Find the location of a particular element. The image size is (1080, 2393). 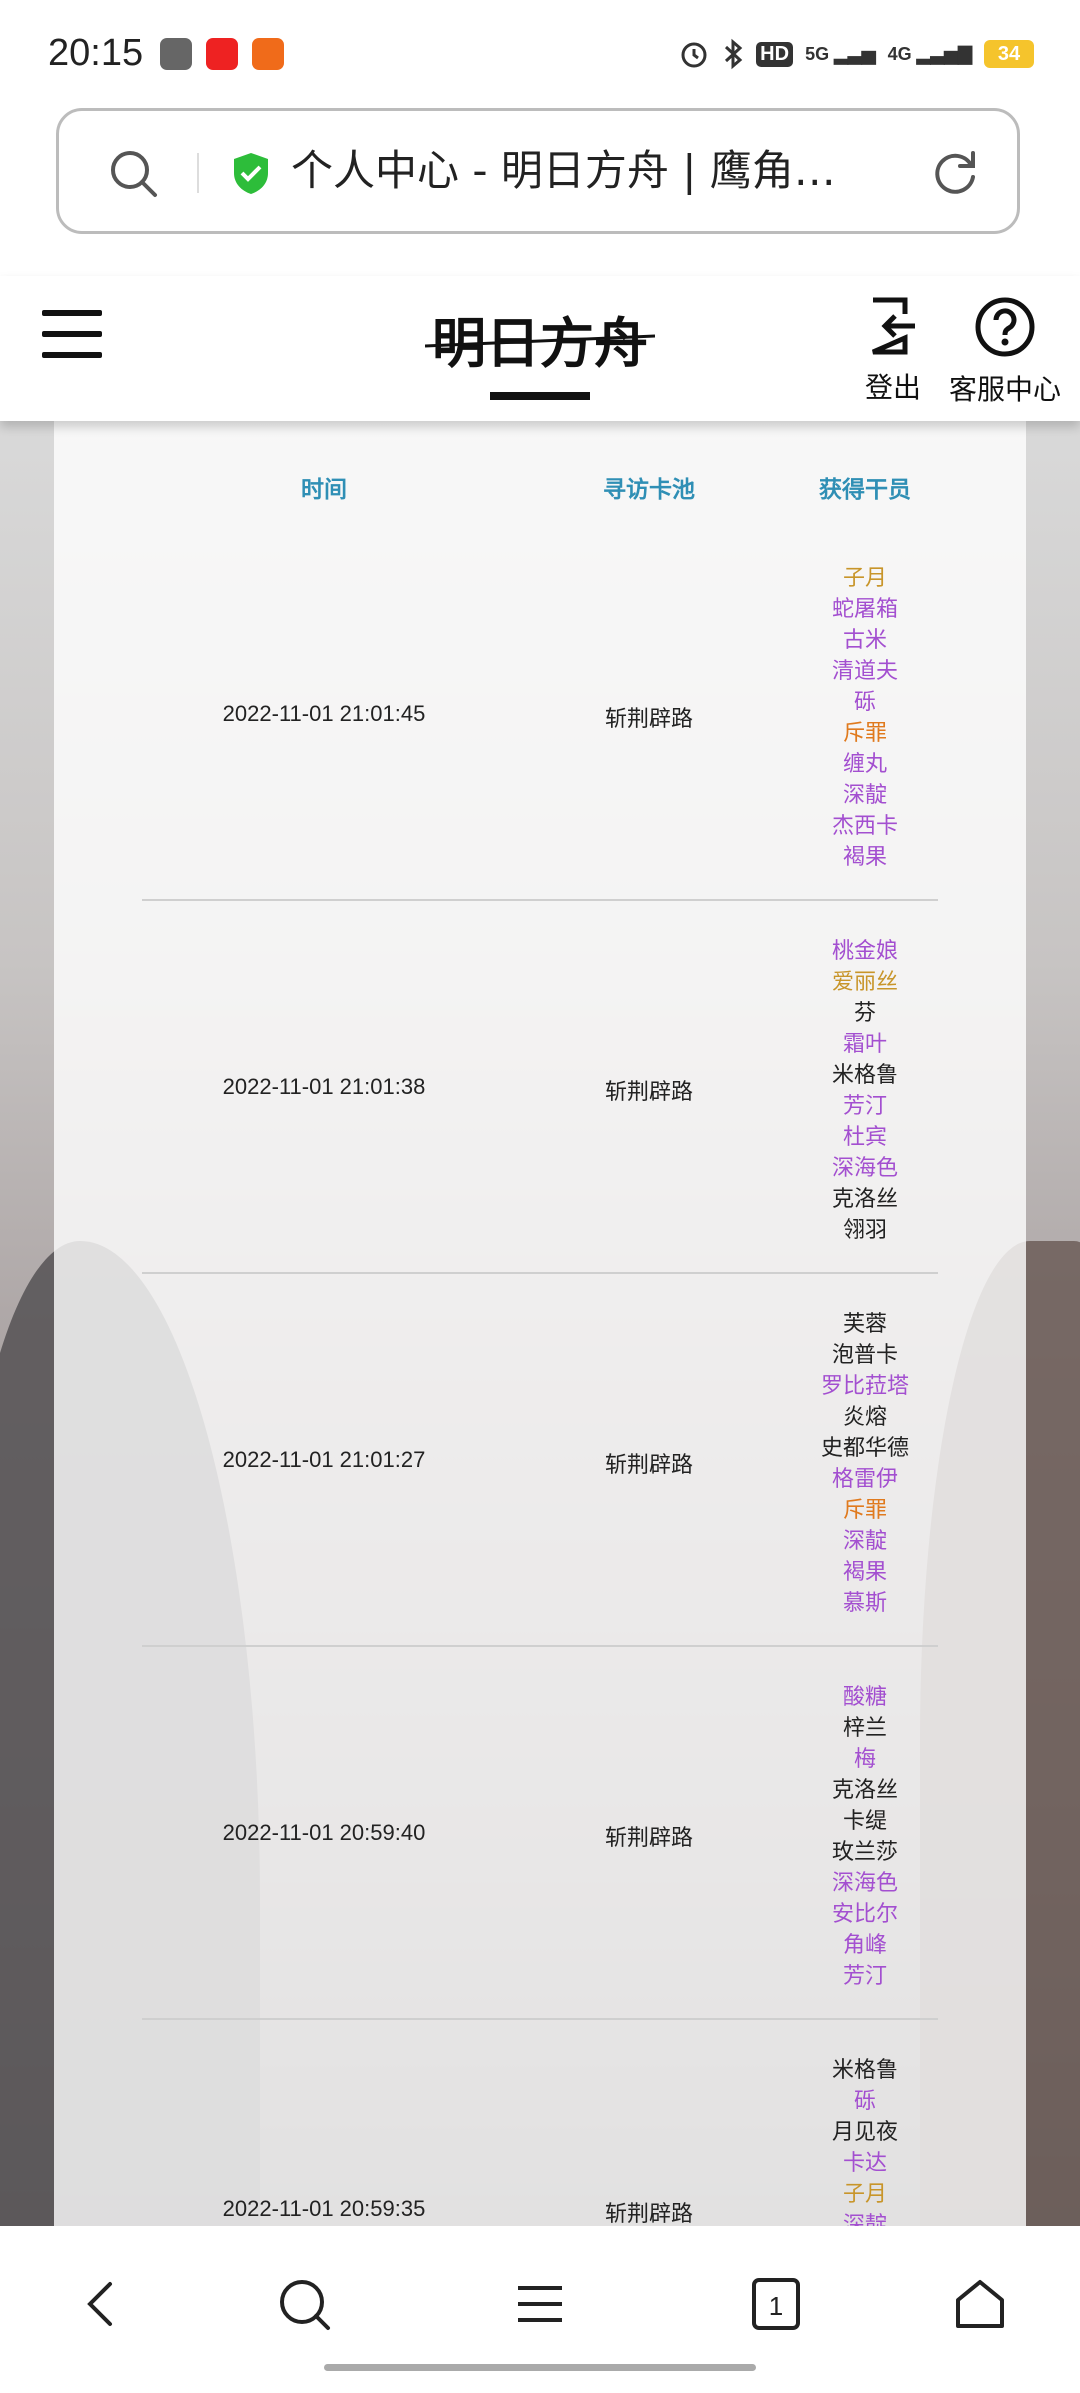

pdd-app-icon is located at coordinates (222, 54).